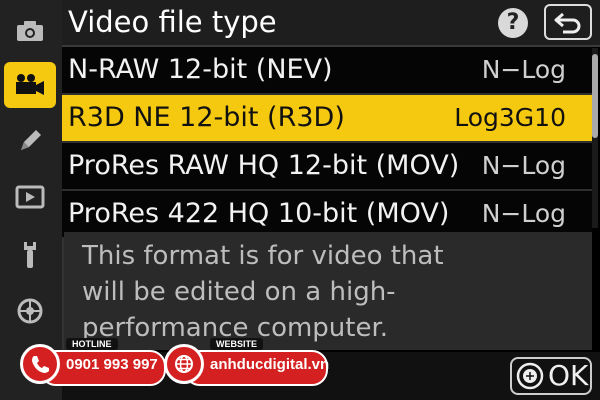 The width and height of the screenshot is (600, 400). I want to click on phone-icon, so click(40, 364).